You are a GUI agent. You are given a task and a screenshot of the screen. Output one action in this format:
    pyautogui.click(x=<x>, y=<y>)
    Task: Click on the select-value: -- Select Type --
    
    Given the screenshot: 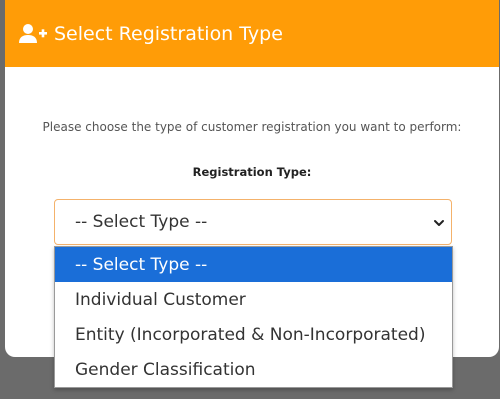 What is the action you would take?
    pyautogui.click(x=141, y=222)
    